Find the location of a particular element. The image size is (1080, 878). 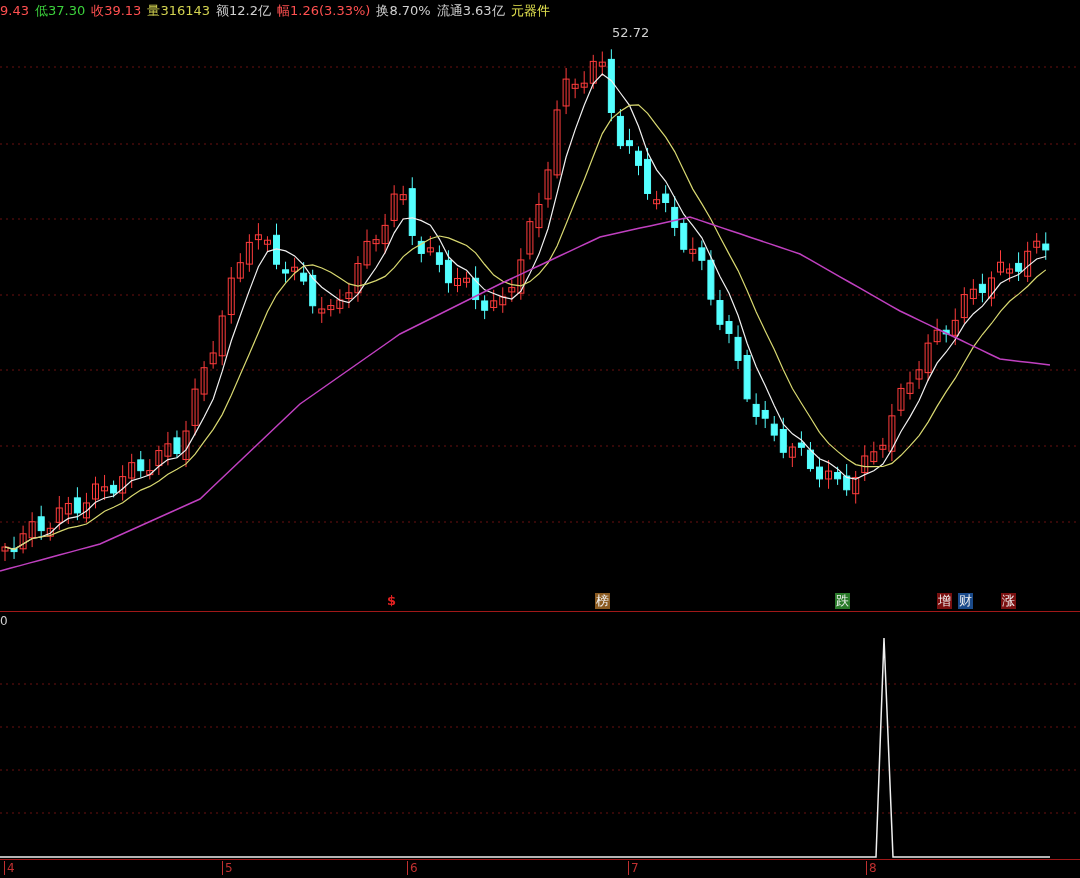

signal-marker: 榜 is located at coordinates (602, 601).